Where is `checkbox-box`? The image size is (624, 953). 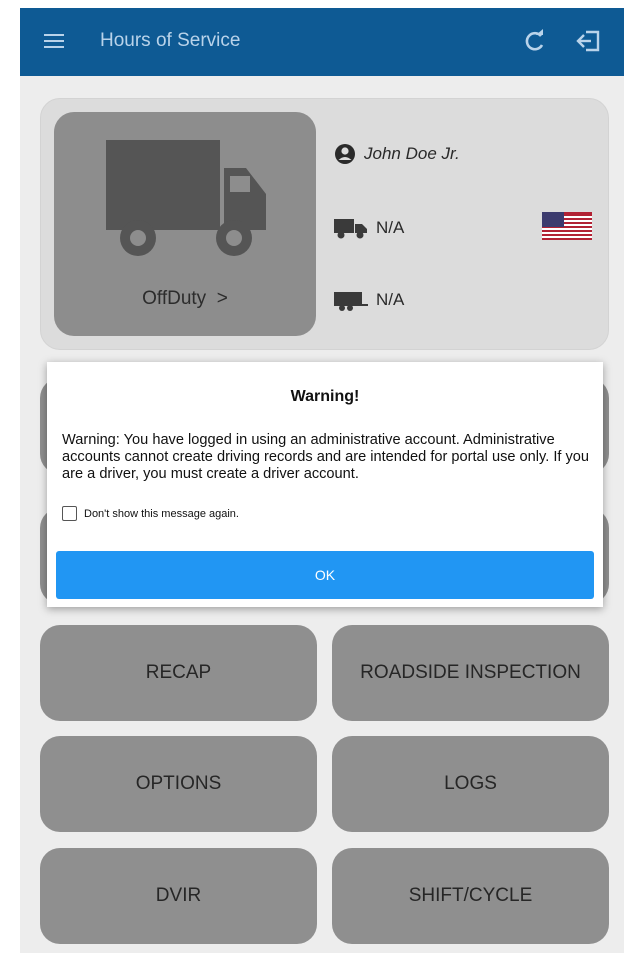 checkbox-box is located at coordinates (69, 513).